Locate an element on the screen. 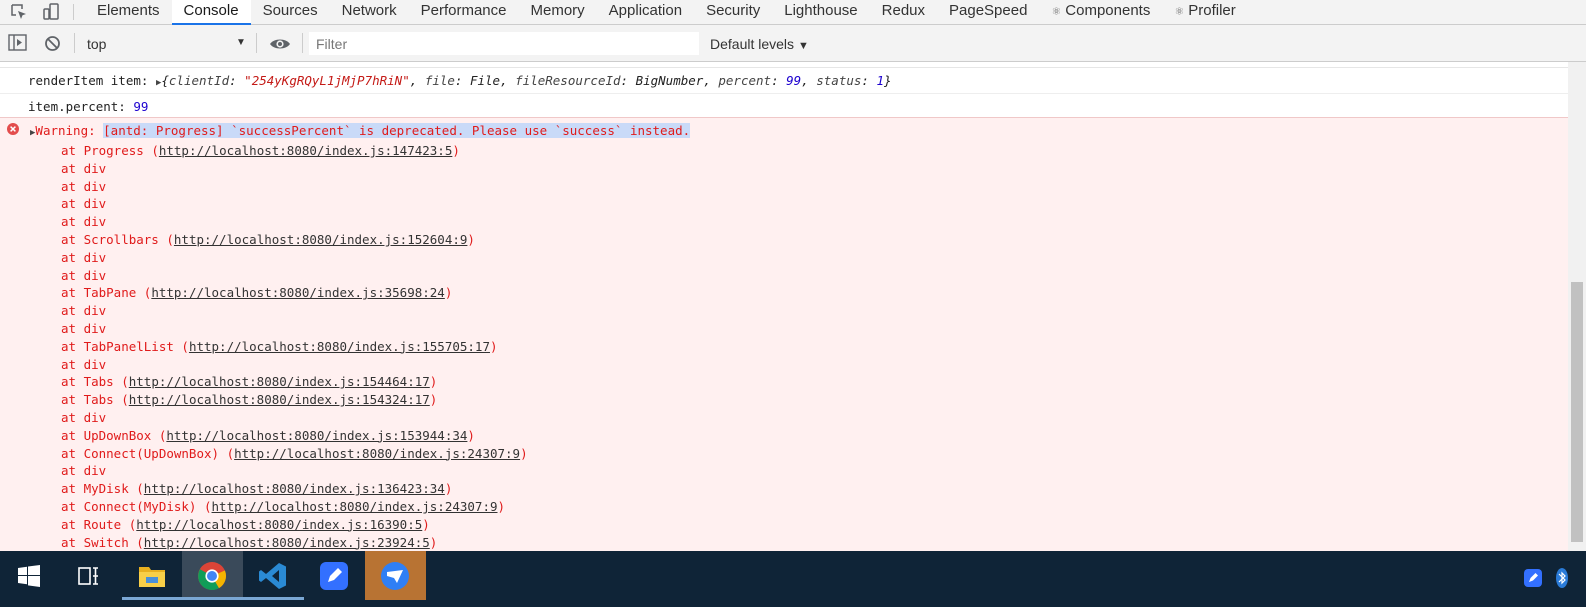  tab-lighthouse: Lighthouse is located at coordinates (820, 12).